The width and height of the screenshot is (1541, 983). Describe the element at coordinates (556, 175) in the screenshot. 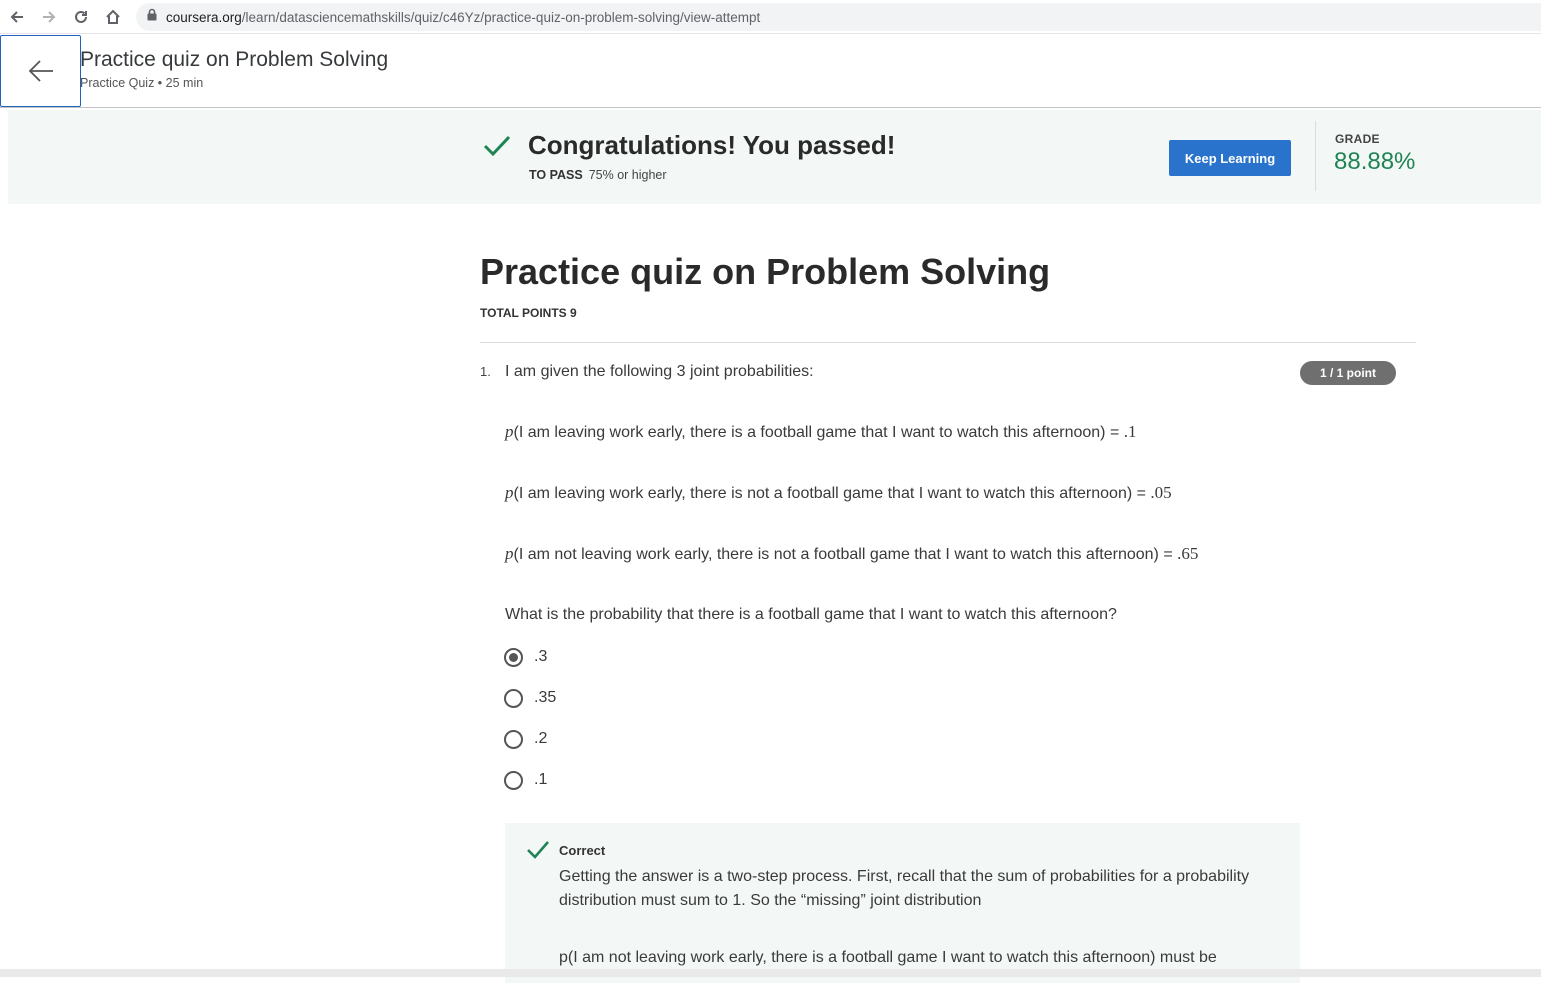

I see `to-pass-label: TO PASS` at that location.